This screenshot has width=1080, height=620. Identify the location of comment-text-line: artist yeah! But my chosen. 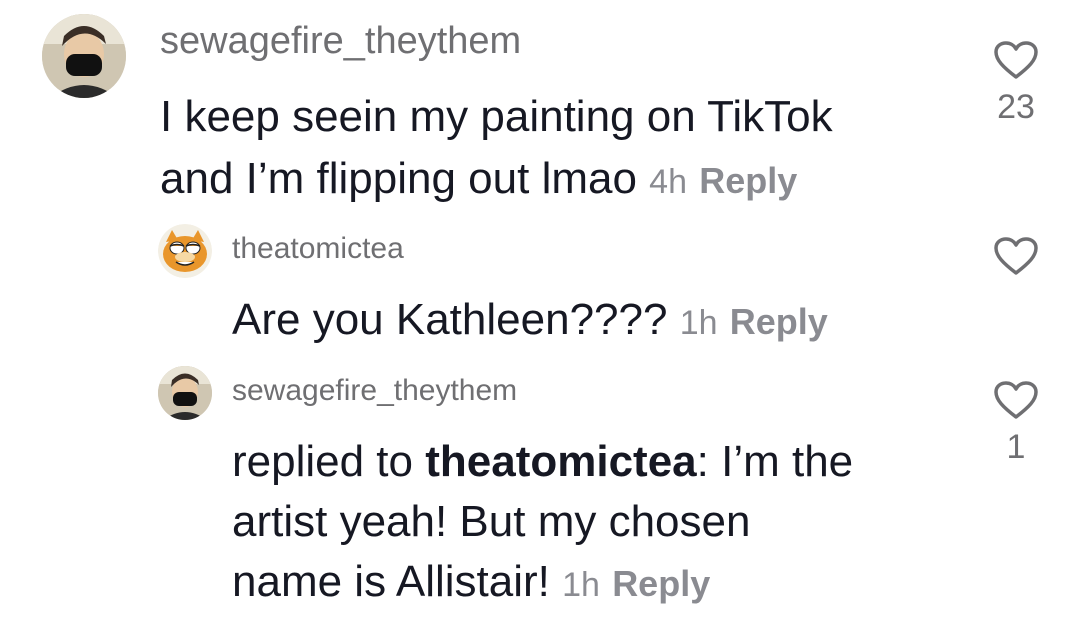
(491, 521).